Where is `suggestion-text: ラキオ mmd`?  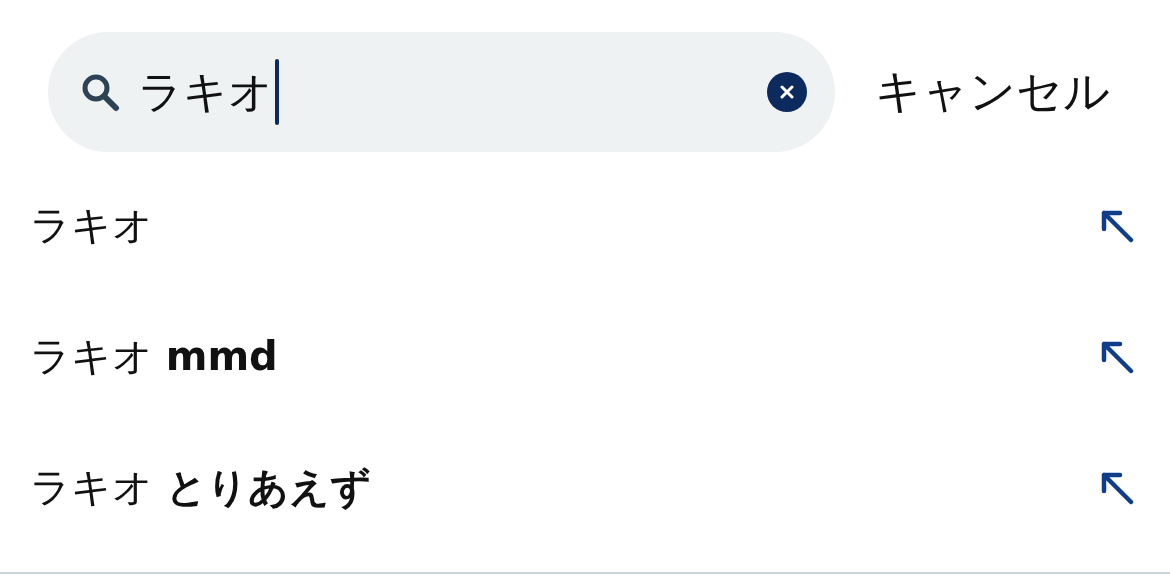
suggestion-text: ラキオ mmd is located at coordinates (154, 356).